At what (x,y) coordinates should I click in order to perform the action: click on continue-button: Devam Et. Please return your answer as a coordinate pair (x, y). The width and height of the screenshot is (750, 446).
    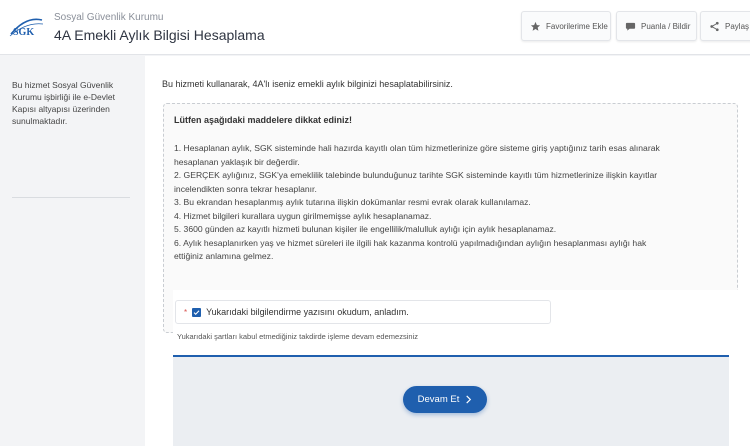
    Looking at the image, I should click on (445, 399).